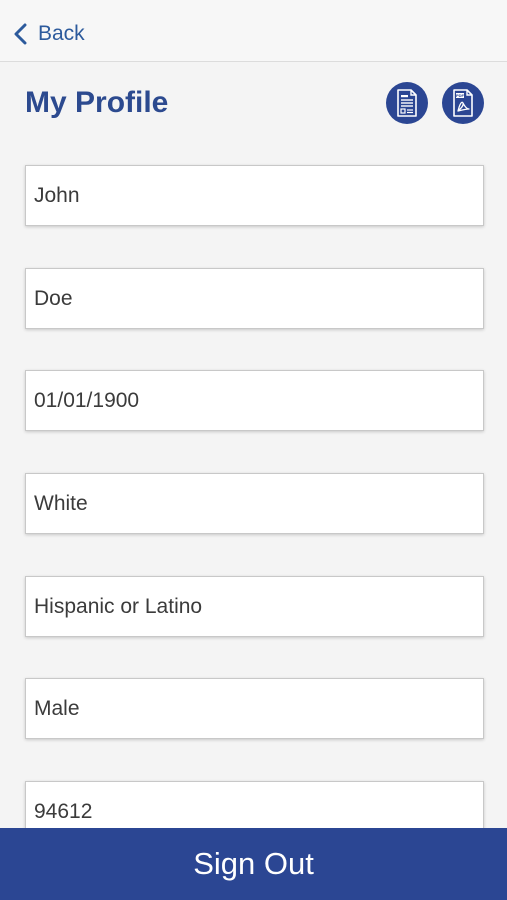 The image size is (507, 900). I want to click on race-field, so click(254, 503).